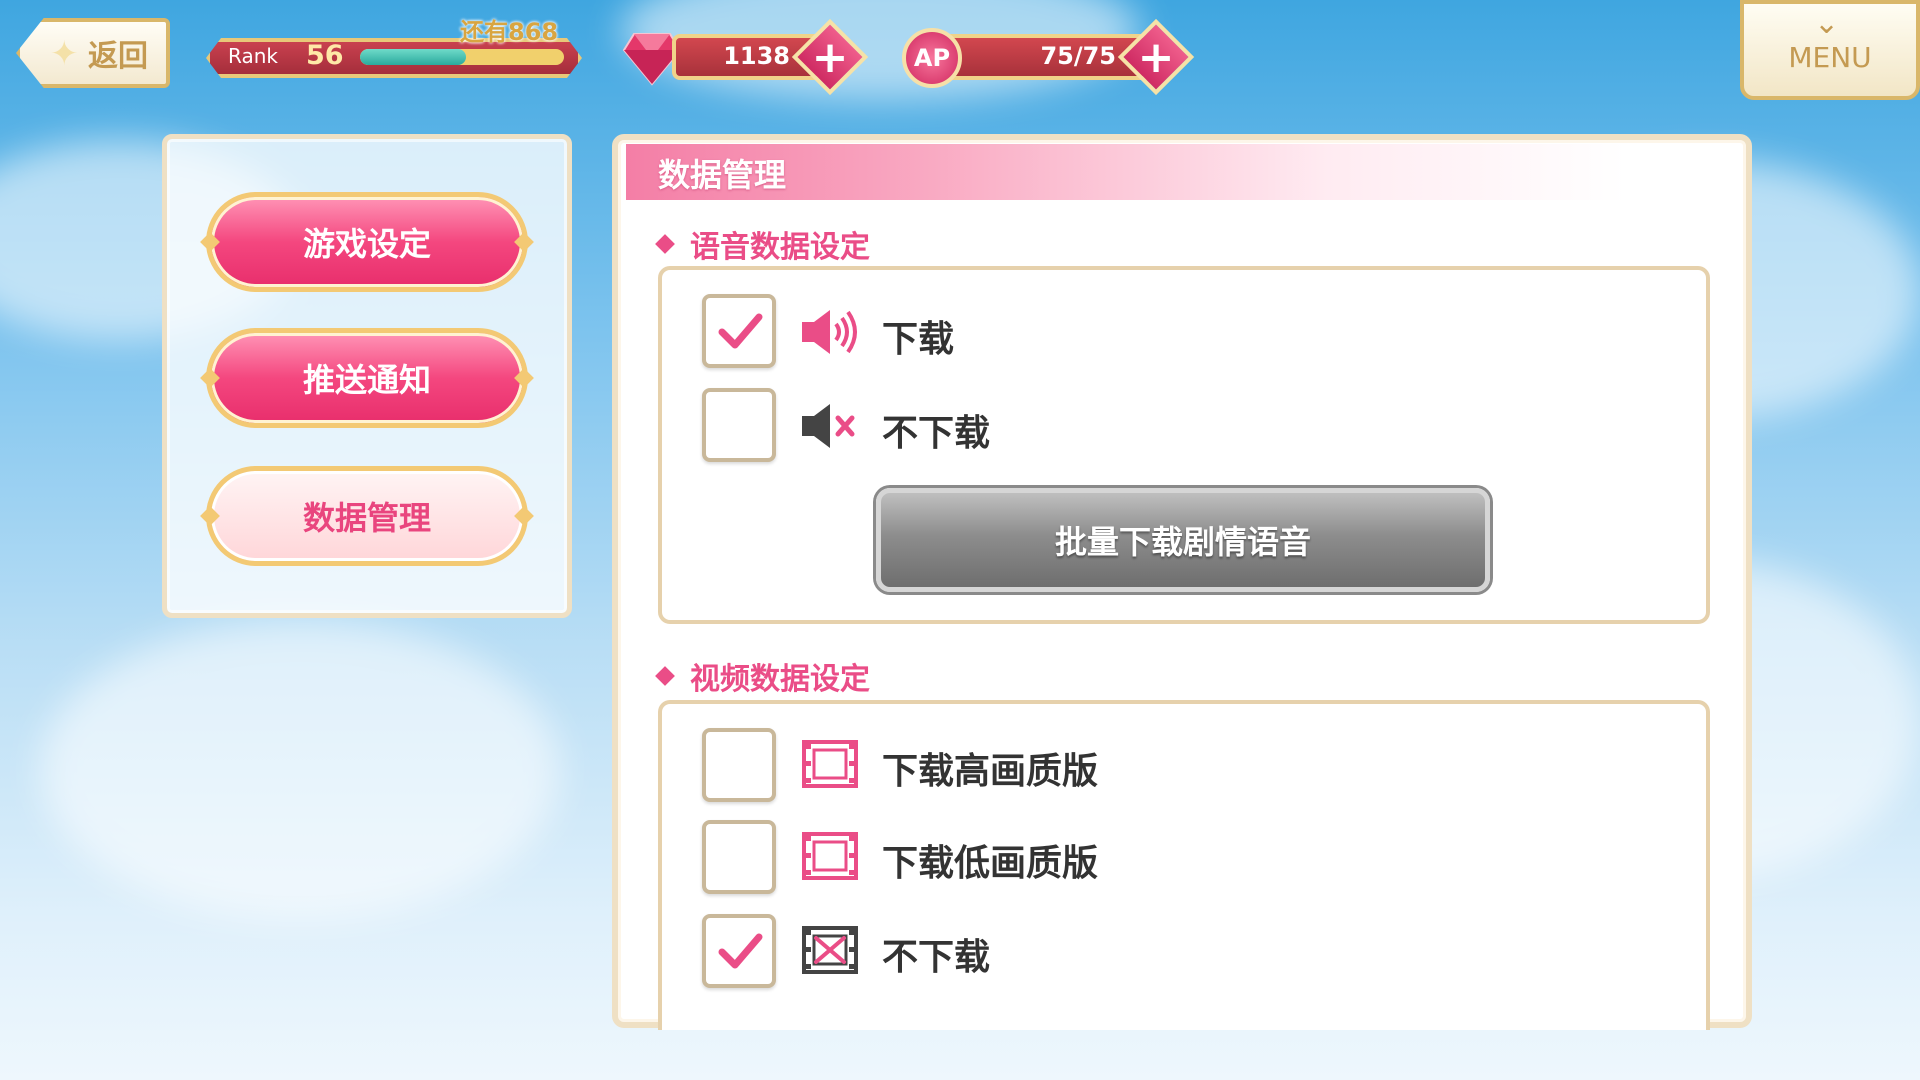 This screenshot has width=1920, height=1080. I want to click on rank-progress-fill, so click(413, 57).